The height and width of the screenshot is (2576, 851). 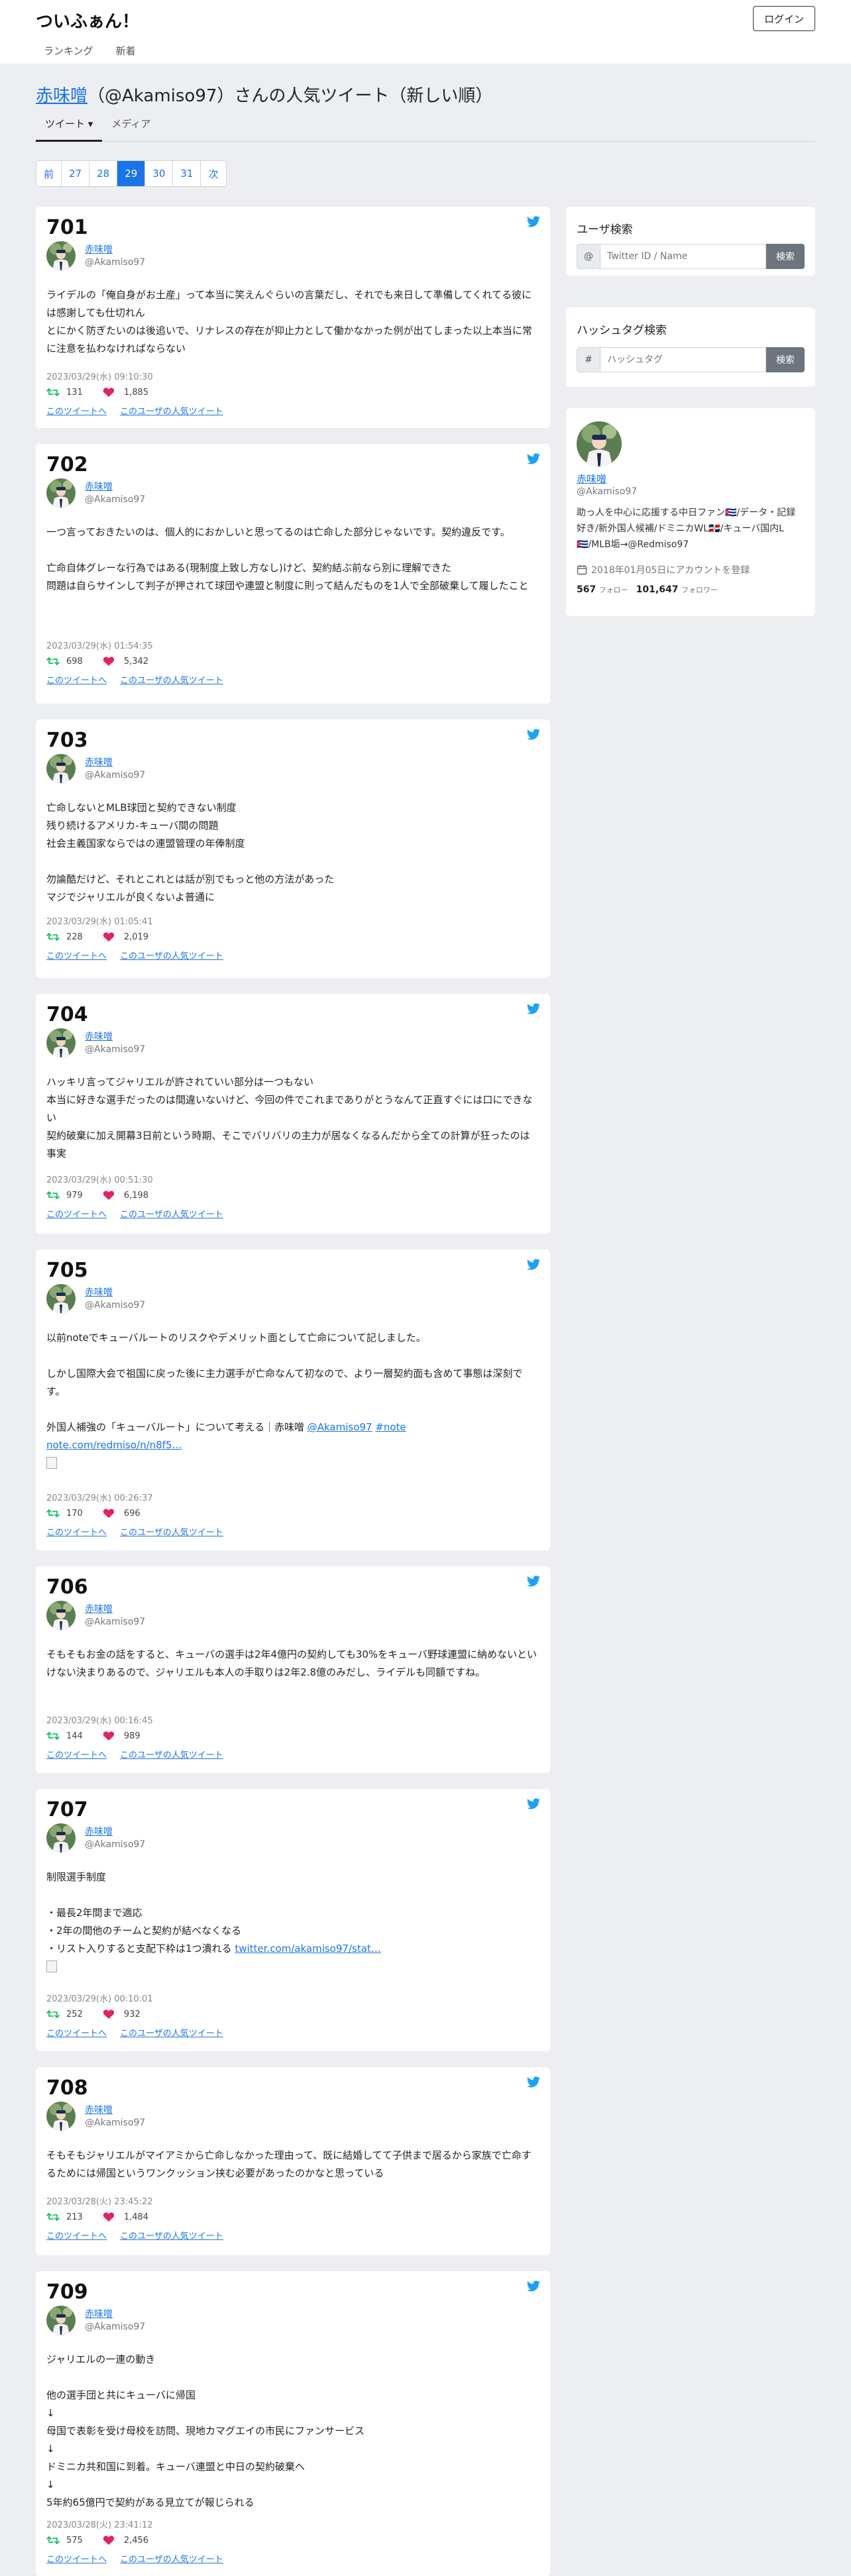 What do you see at coordinates (699, 590) in the screenshot?
I see `followers-label: フォロワー` at bounding box center [699, 590].